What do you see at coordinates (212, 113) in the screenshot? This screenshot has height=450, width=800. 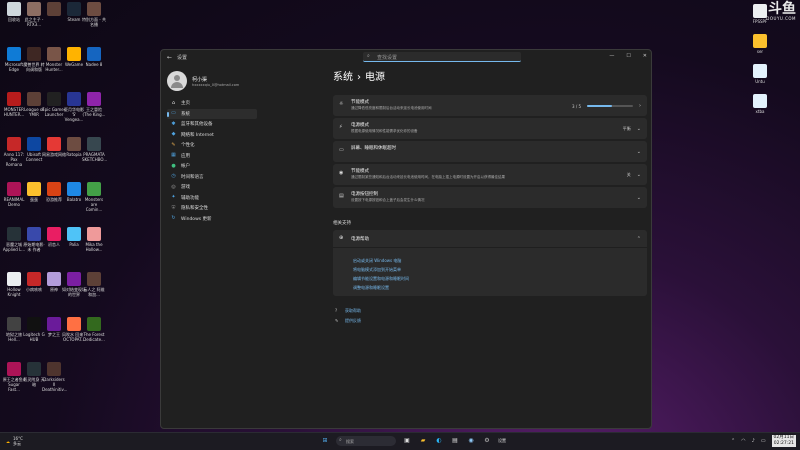 I see `nav-item: ▭ 系统` at bounding box center [212, 113].